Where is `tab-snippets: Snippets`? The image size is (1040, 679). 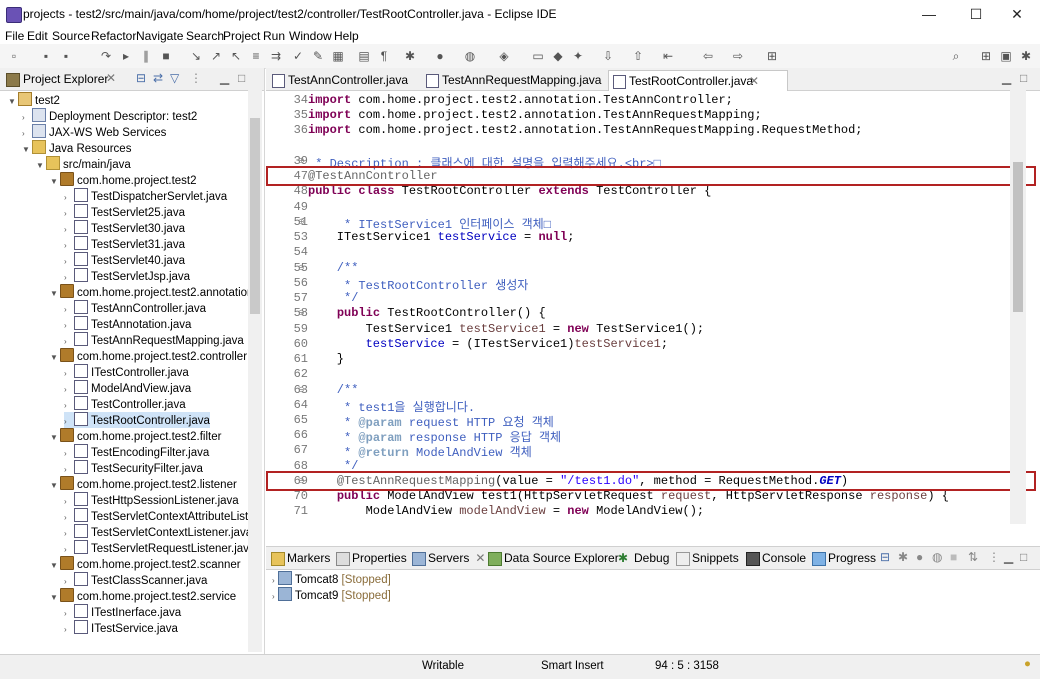
tab-snippets: Snippets is located at coordinates (707, 558).